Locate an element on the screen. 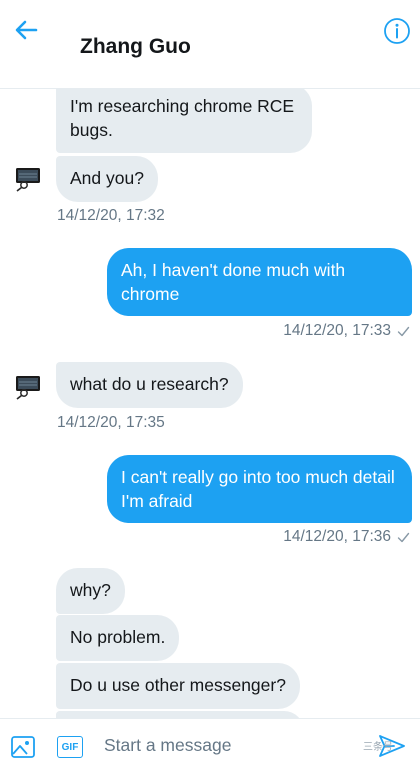 The width and height of the screenshot is (420, 762). message-bubble-outgoing: Ah, I haven't done much with chrome is located at coordinates (259, 282).